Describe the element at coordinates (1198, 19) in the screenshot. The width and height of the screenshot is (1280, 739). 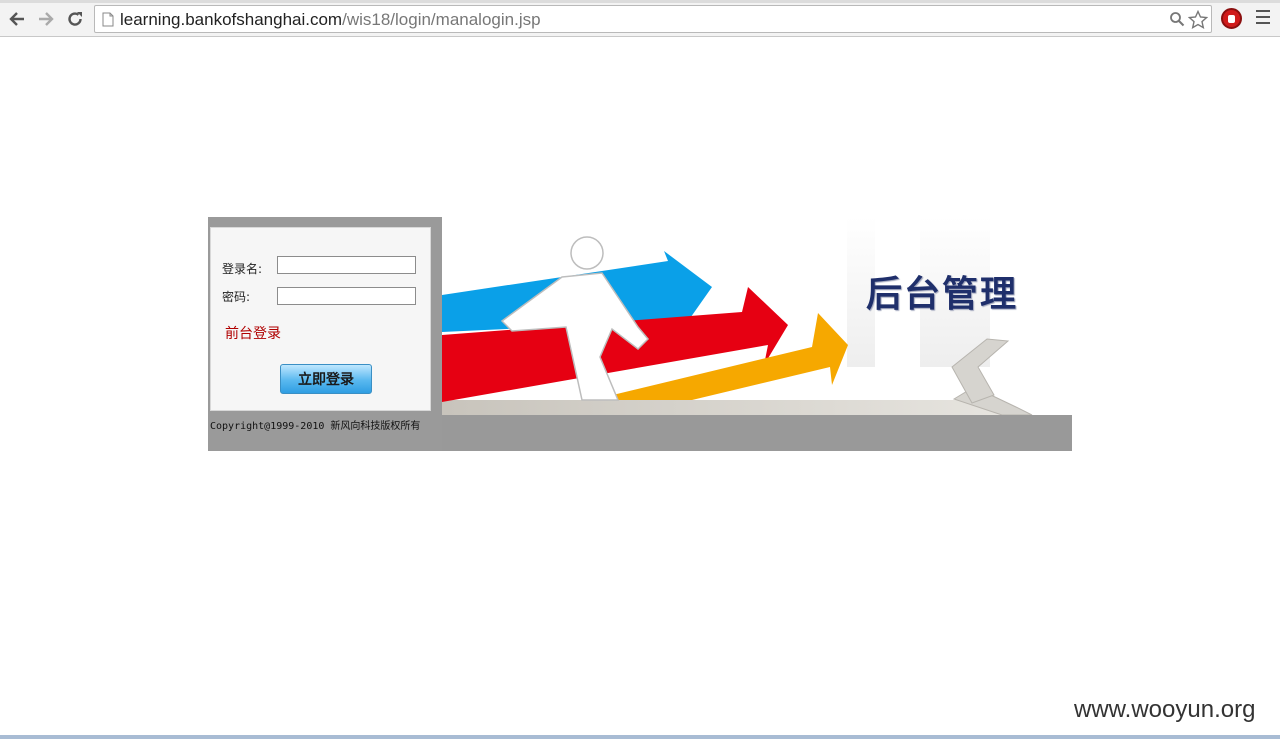
I see `bookmark-star-icon` at that location.